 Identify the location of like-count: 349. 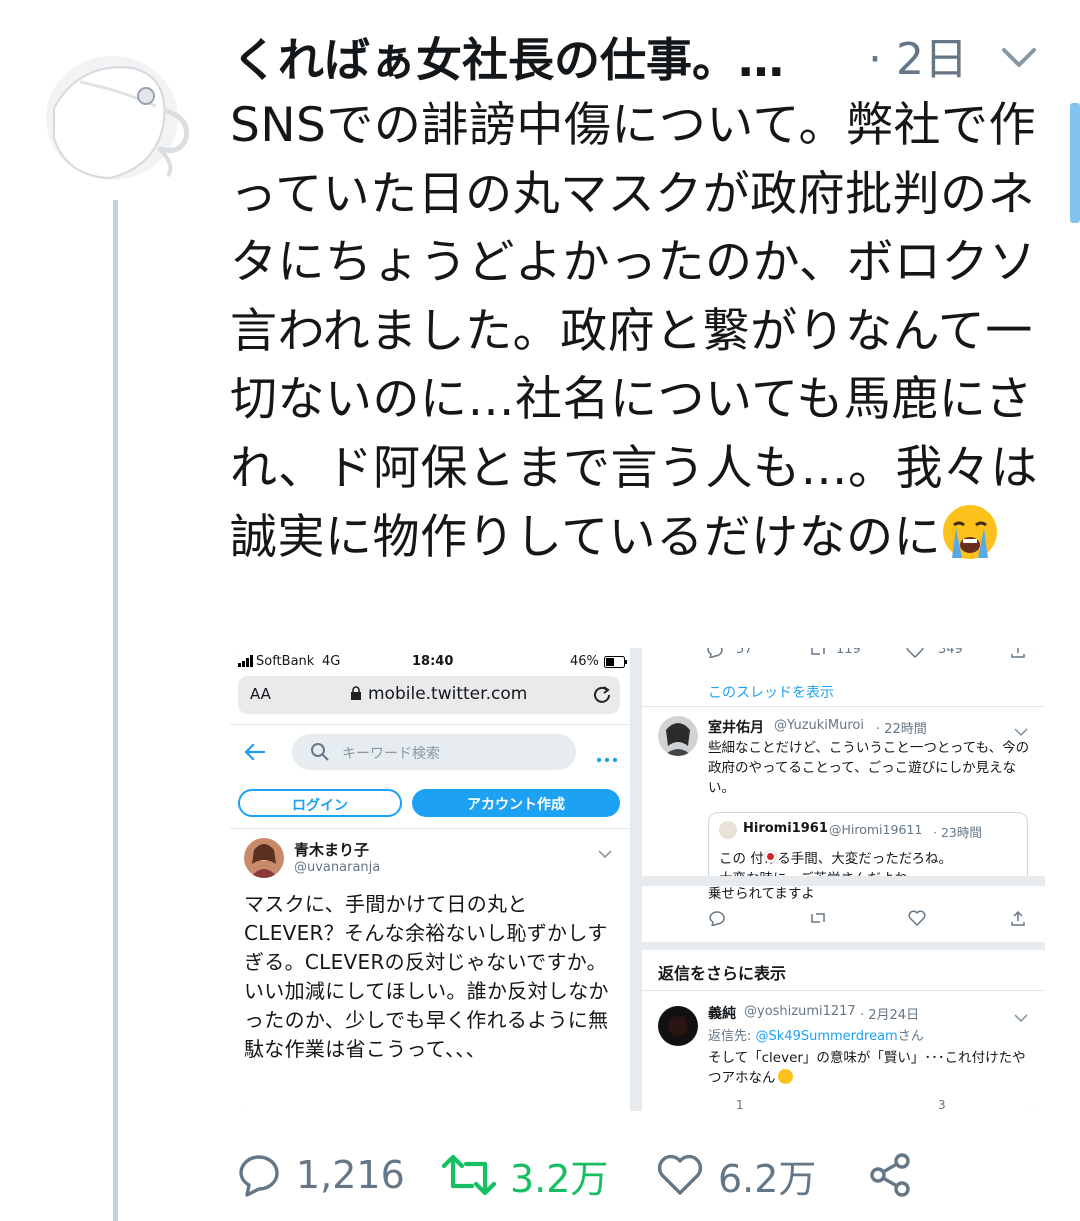
(950, 652).